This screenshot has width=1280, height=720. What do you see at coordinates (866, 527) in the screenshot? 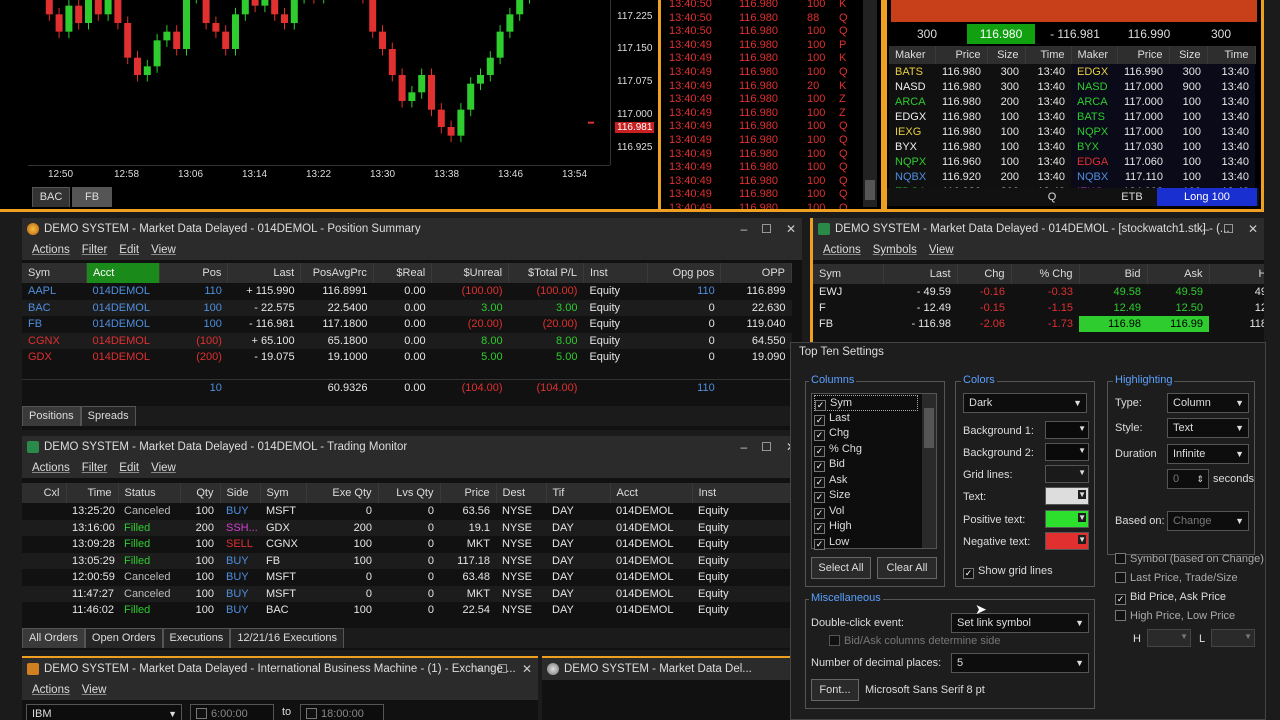
I see `column-option: ✓ High` at bounding box center [866, 527].